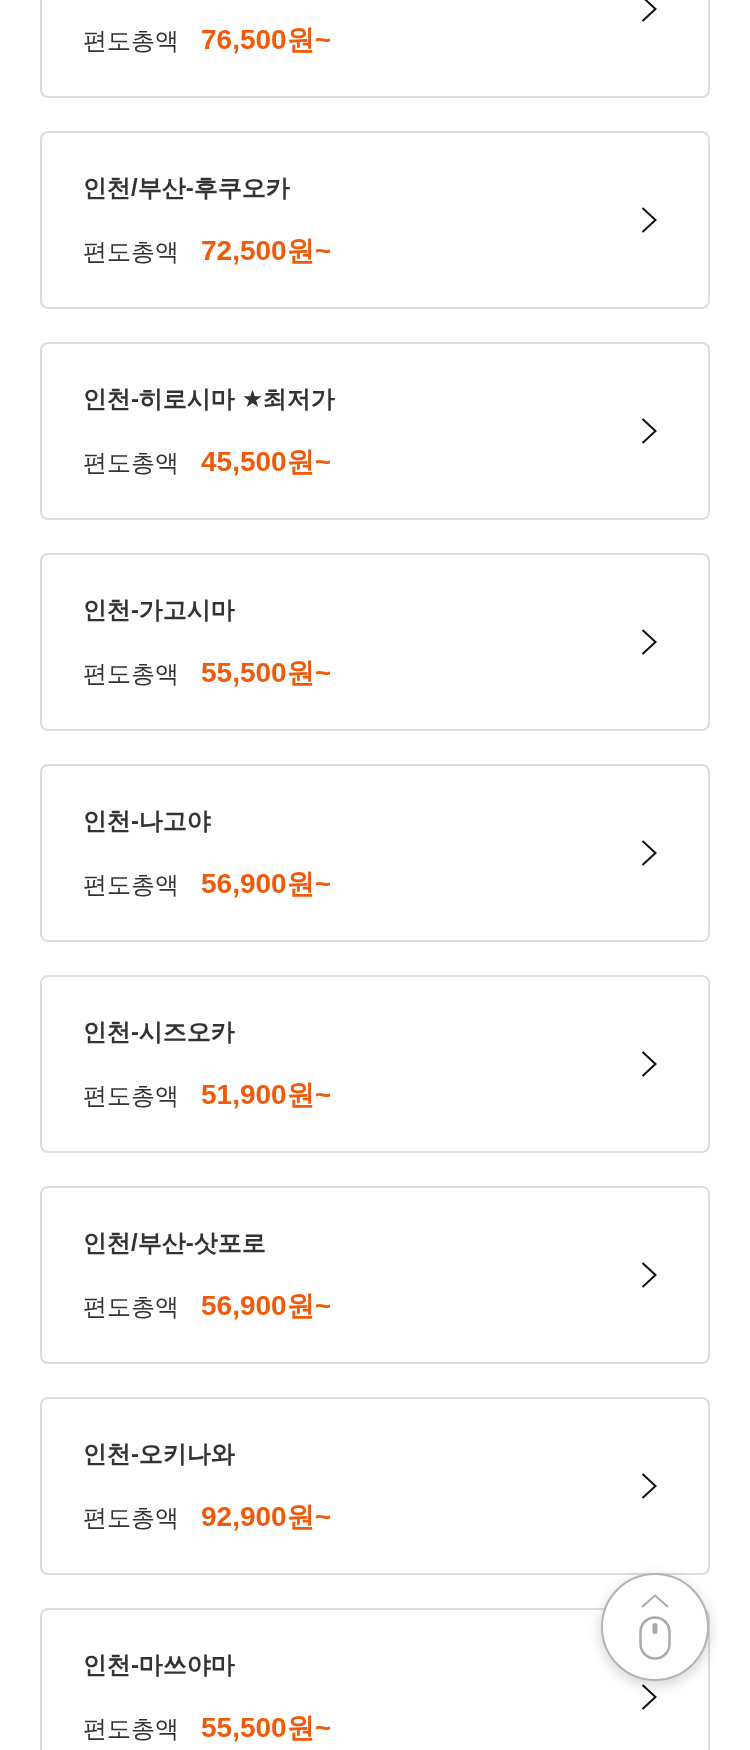 The height and width of the screenshot is (1750, 750). Describe the element at coordinates (266, 39) in the screenshot. I see `price: 76,500원~` at that location.